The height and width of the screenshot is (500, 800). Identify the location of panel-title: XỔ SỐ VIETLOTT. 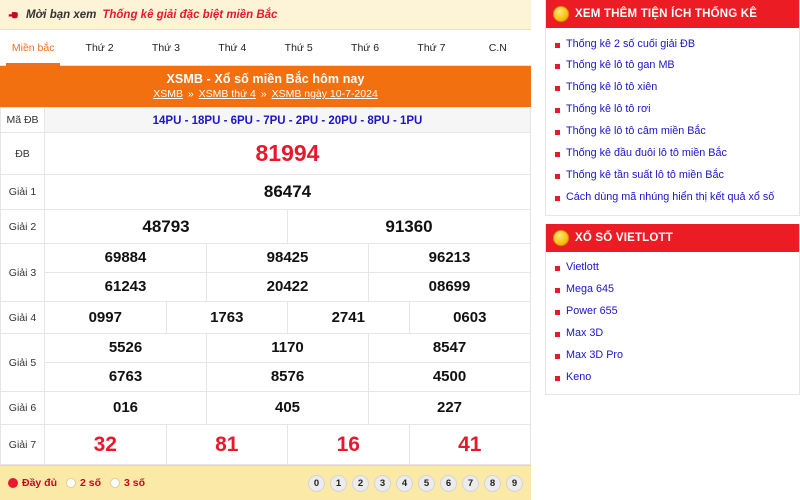
(624, 237).